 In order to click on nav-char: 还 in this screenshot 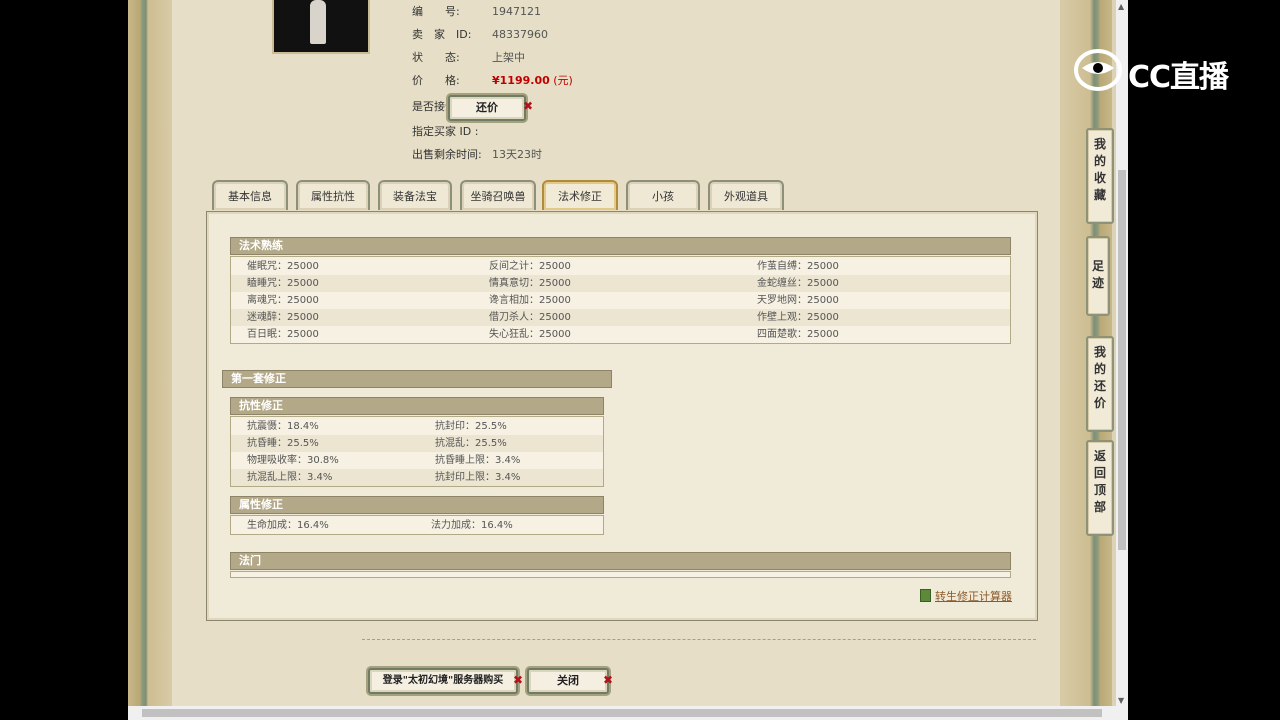, I will do `click(1099, 386)`.